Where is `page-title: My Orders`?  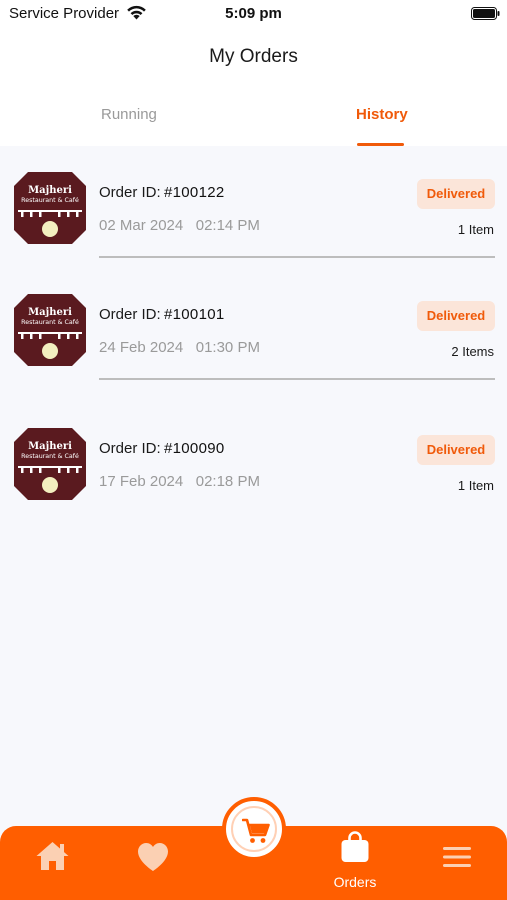 page-title: My Orders is located at coordinates (253, 56).